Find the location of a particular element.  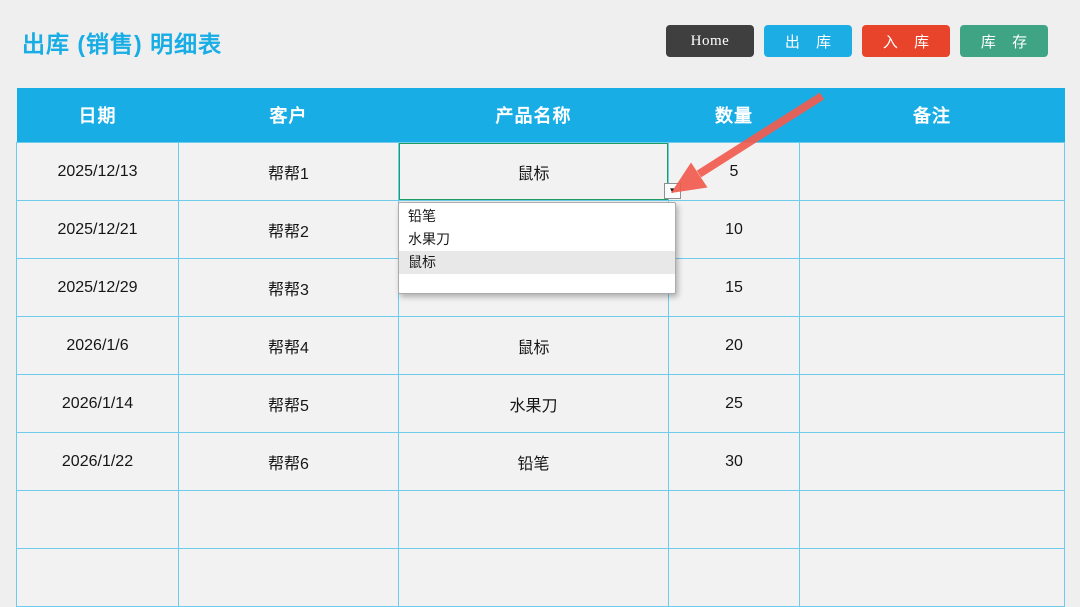

cell-date: 2026/1/6 is located at coordinates (97, 345).